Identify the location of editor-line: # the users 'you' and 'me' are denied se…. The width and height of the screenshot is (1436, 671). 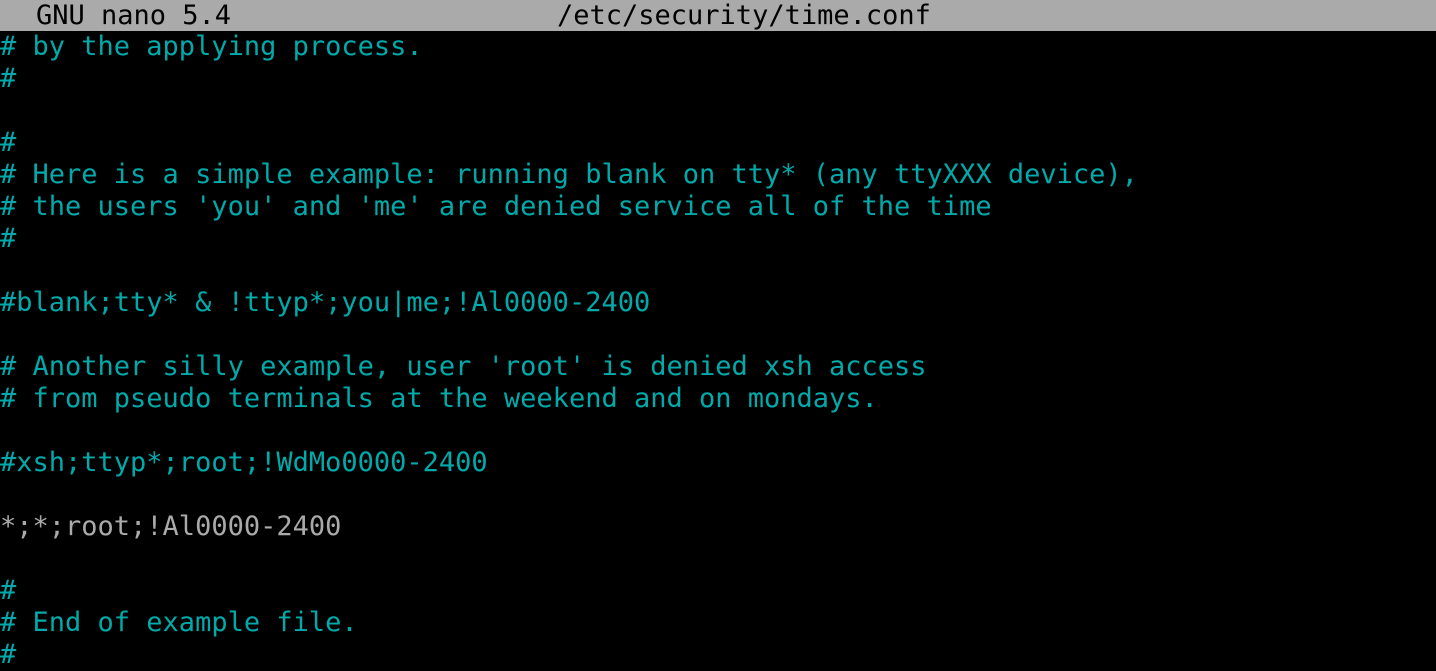
(718, 207).